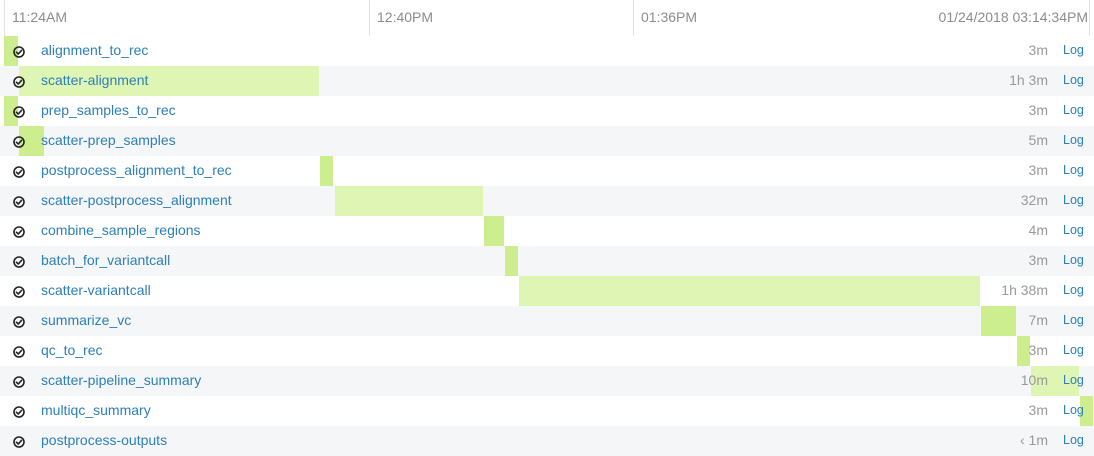  Describe the element at coordinates (669, 17) in the screenshot. I see `axis-tick-label: 01:36PM` at that location.